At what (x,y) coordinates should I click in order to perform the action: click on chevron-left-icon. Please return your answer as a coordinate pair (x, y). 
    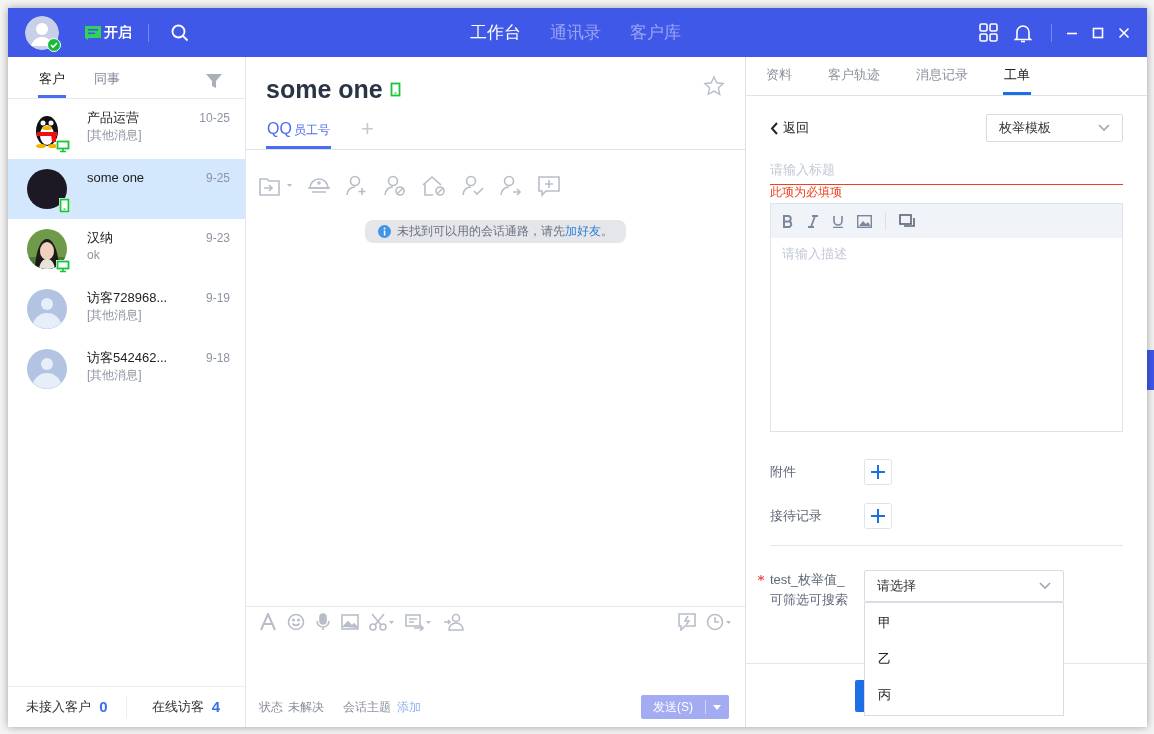
    Looking at the image, I should click on (774, 128).